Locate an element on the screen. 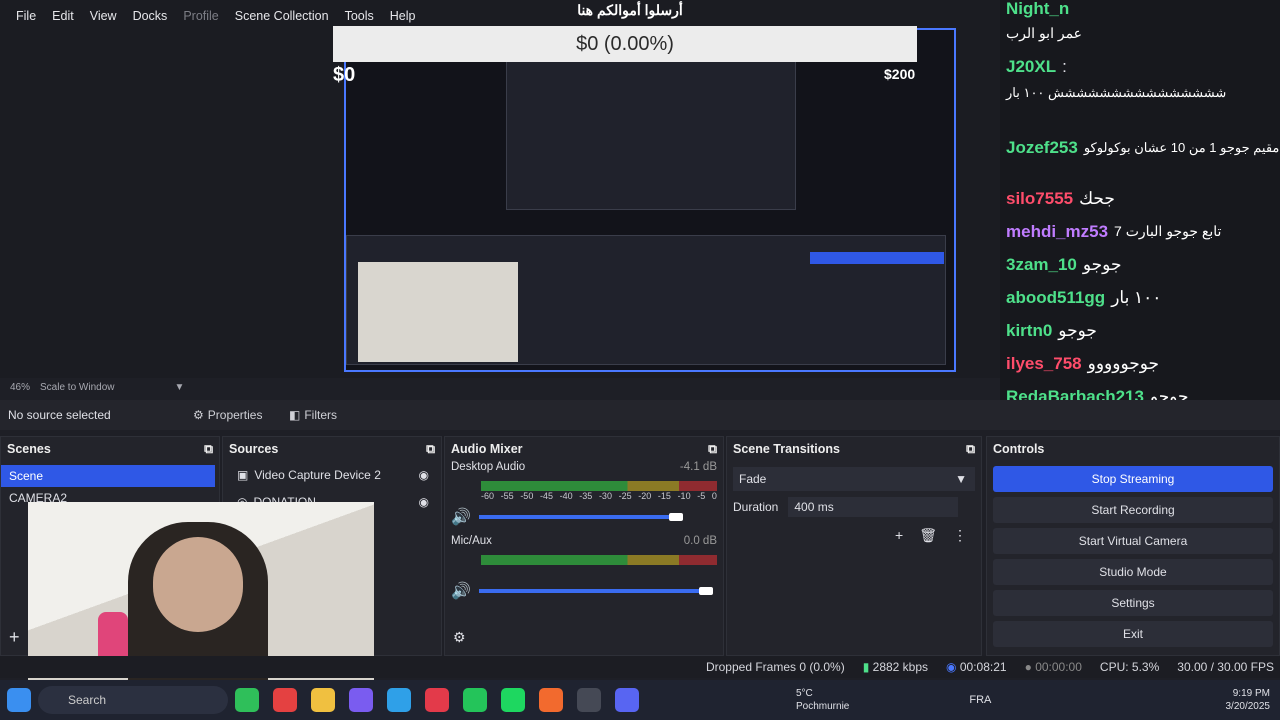 Image resolution: width=1280 pixels, height=720 pixels. stop-streaming-button: Stop Streaming is located at coordinates (1133, 479).